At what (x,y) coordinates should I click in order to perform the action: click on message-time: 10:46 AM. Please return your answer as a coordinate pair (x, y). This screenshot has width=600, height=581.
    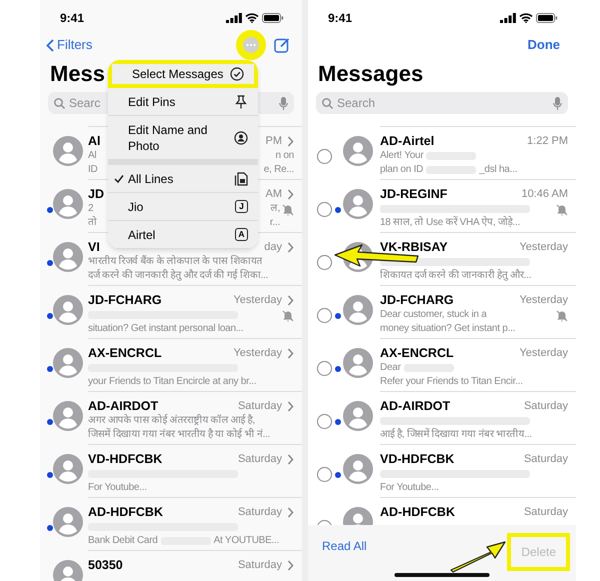
    Looking at the image, I should click on (545, 194).